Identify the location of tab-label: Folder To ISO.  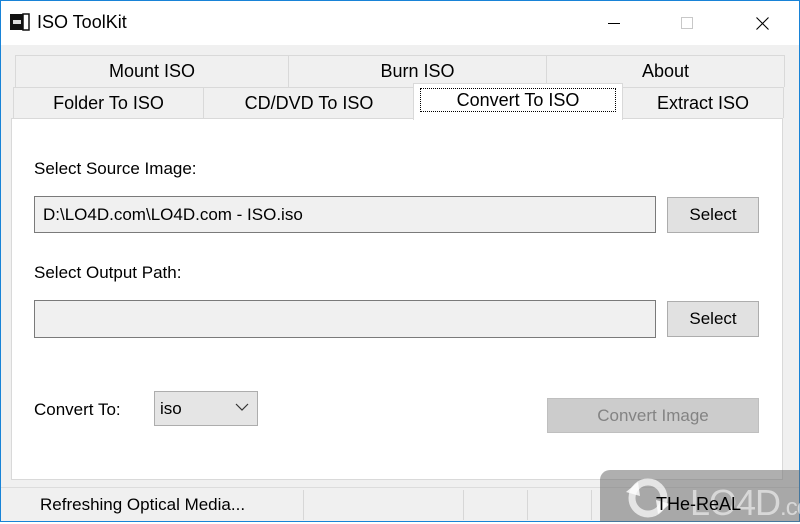
(108, 102).